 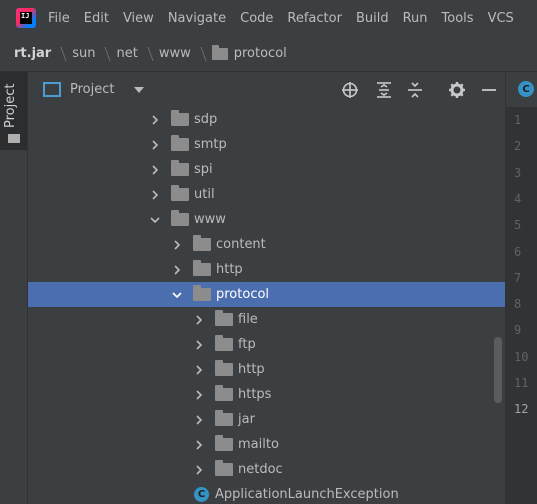 What do you see at coordinates (372, 18) in the screenshot?
I see `menu-build: Build` at bounding box center [372, 18].